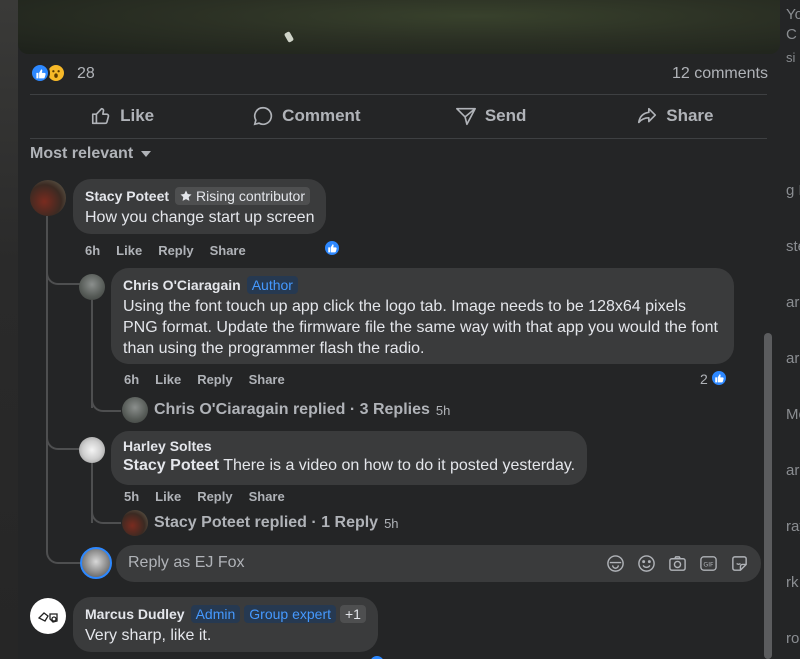 Image resolution: width=800 pixels, height=659 pixels. I want to click on current-user-avatar, so click(96, 563).